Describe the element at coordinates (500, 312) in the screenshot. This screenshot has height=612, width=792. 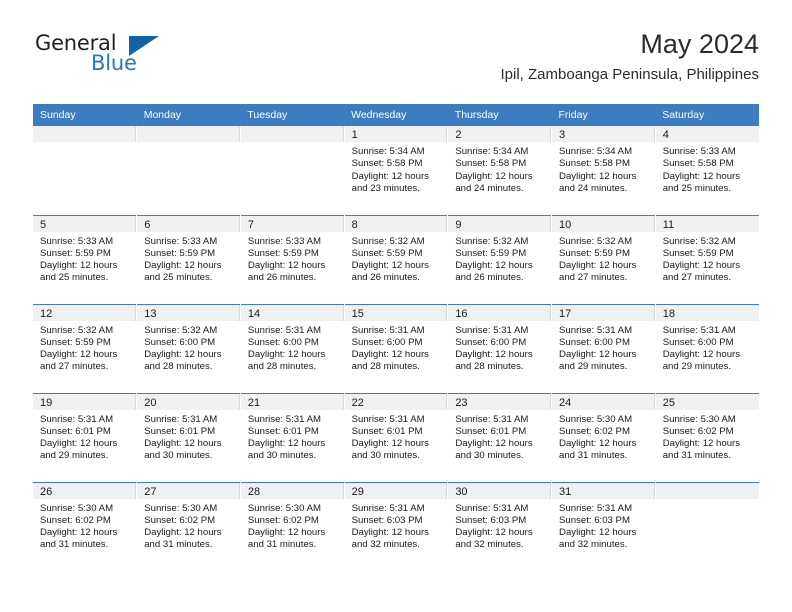
I see `day-number: 16` at that location.